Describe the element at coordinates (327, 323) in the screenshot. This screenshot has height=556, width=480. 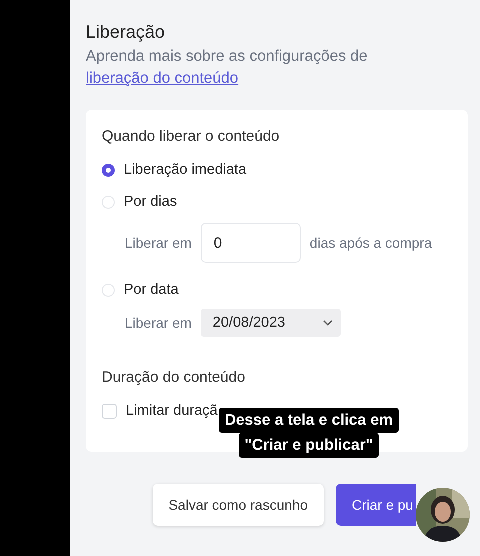
I see `chevron-down-icon` at that location.